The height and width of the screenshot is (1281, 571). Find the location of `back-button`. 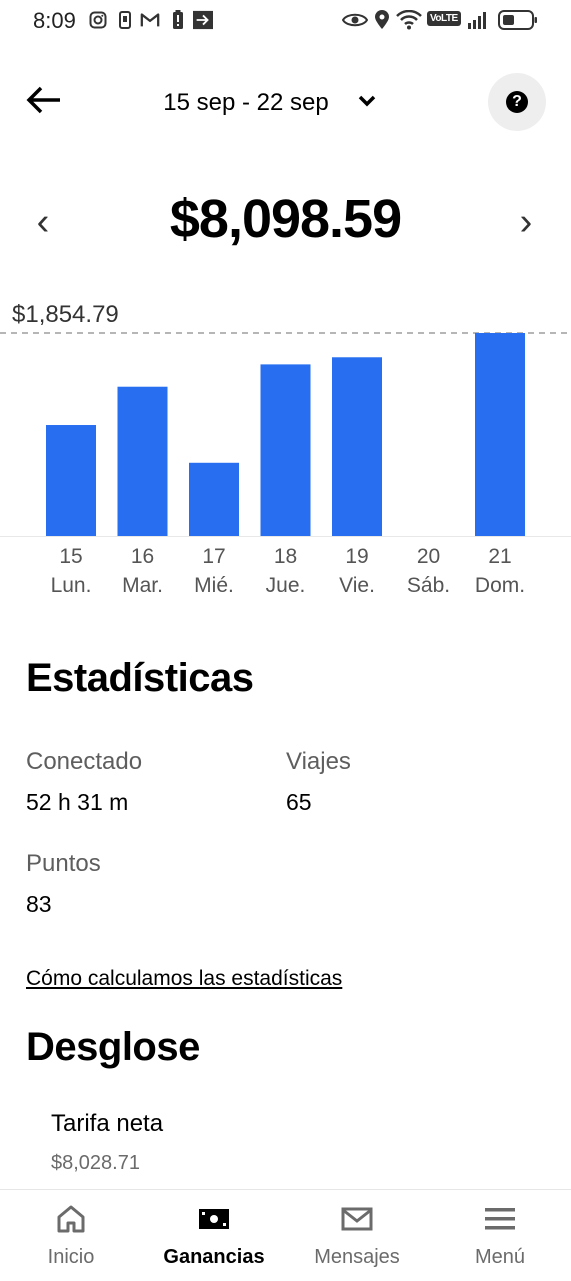

back-button is located at coordinates (44, 102).